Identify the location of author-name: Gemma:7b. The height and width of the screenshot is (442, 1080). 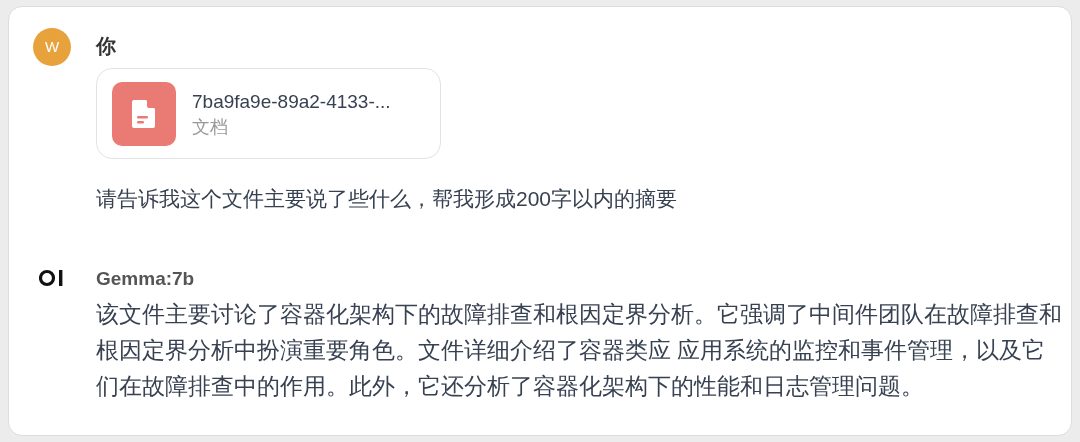
(146, 279).